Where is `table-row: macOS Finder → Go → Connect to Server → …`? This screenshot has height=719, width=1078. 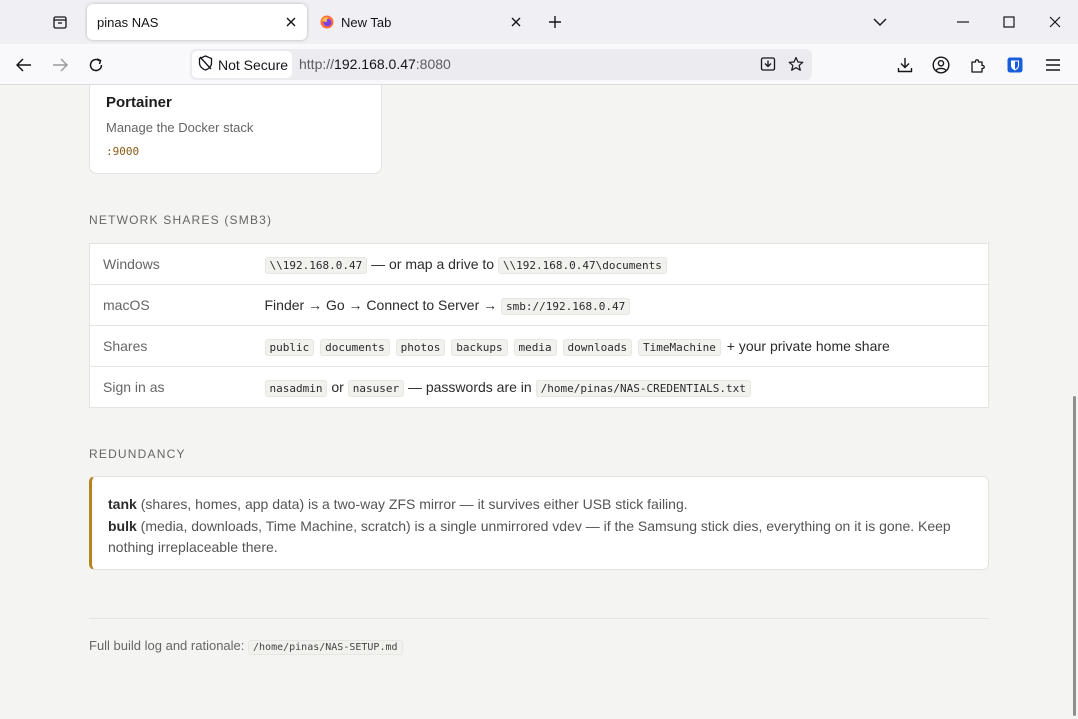
table-row: macOS Finder → Go → Connect to Server → … is located at coordinates (539, 305).